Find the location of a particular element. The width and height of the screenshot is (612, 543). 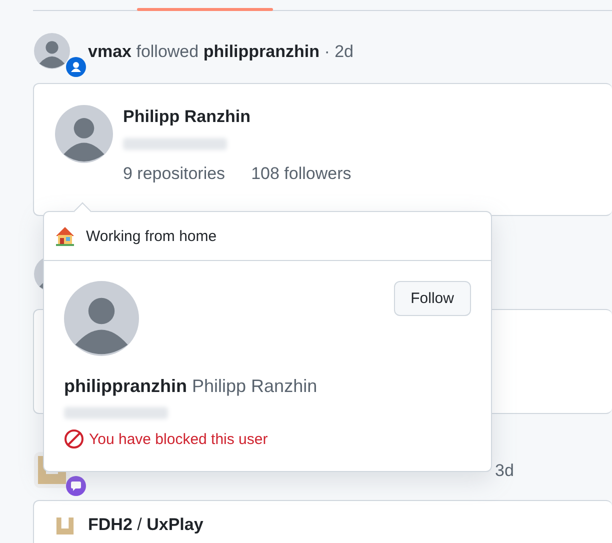

user-name: Philipp Ranzhin is located at coordinates (187, 117).